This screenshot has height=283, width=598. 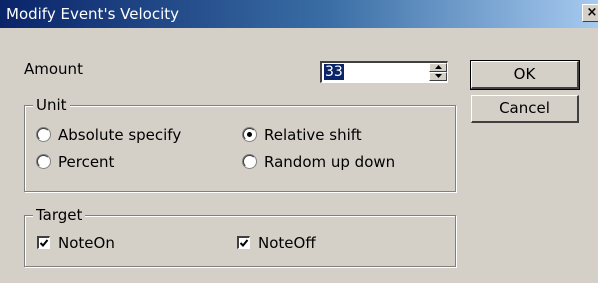 I want to click on target-legend: Target, so click(x=59, y=215).